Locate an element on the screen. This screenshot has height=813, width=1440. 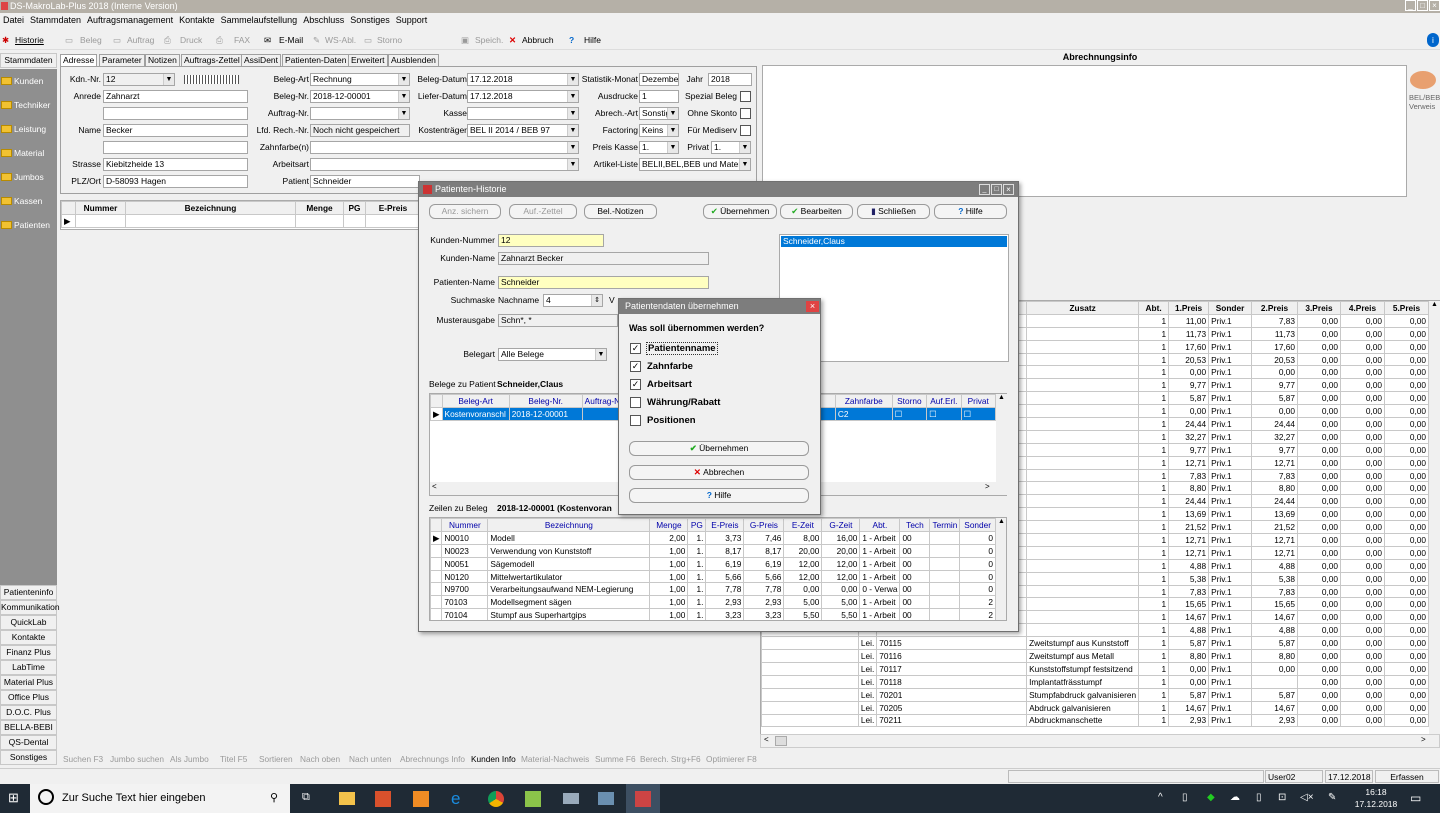
hint-titel: Titel F5 is located at coordinates (233, 759).